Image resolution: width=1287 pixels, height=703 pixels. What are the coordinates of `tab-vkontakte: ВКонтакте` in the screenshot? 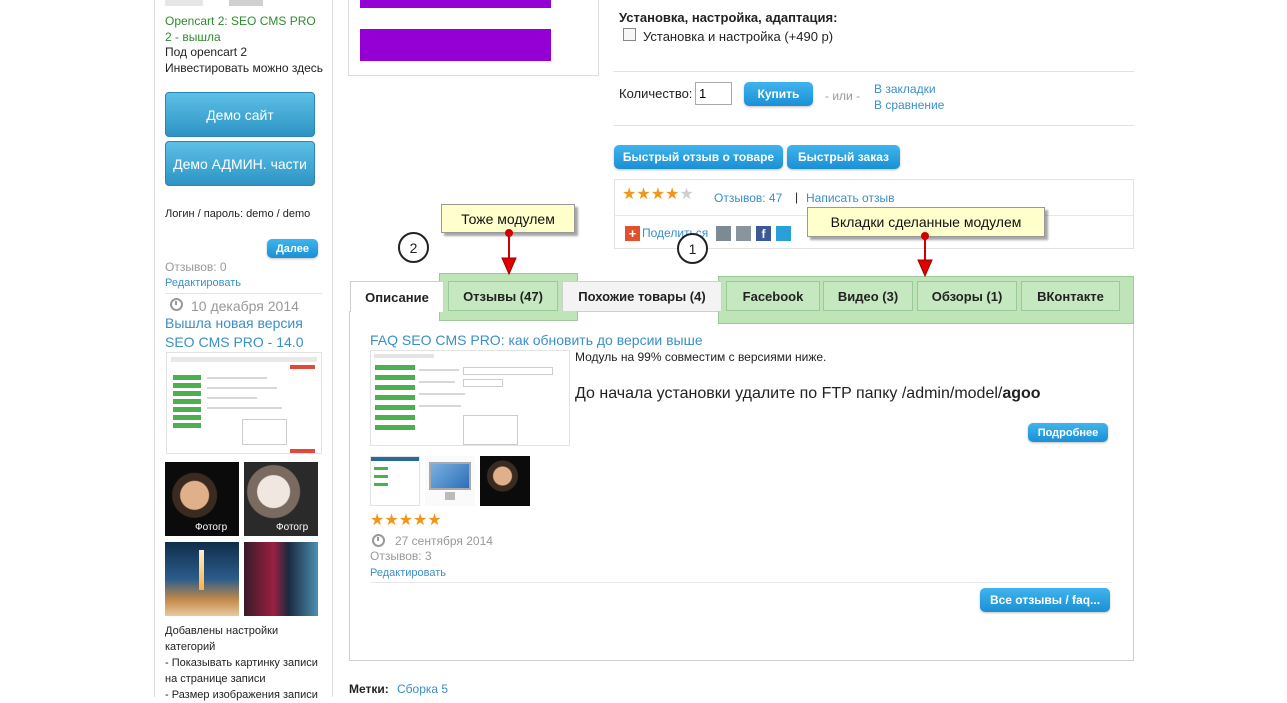 It's located at (1070, 296).